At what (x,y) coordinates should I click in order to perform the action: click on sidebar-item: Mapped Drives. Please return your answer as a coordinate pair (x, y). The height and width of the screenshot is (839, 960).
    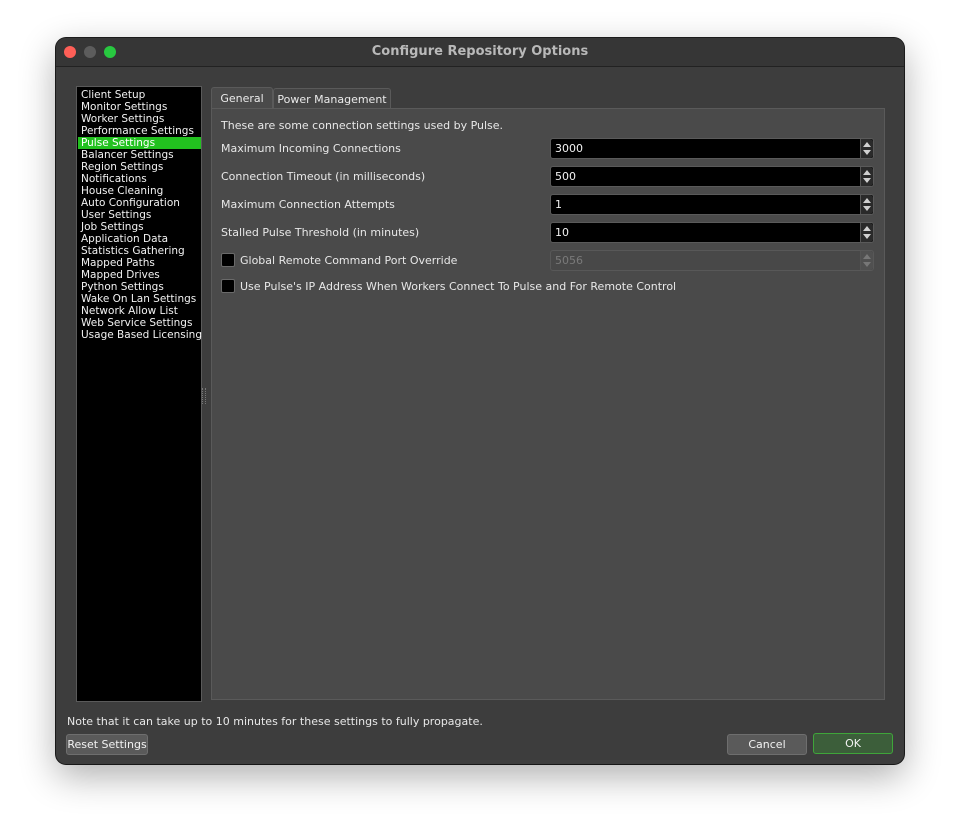
    Looking at the image, I should click on (139, 275).